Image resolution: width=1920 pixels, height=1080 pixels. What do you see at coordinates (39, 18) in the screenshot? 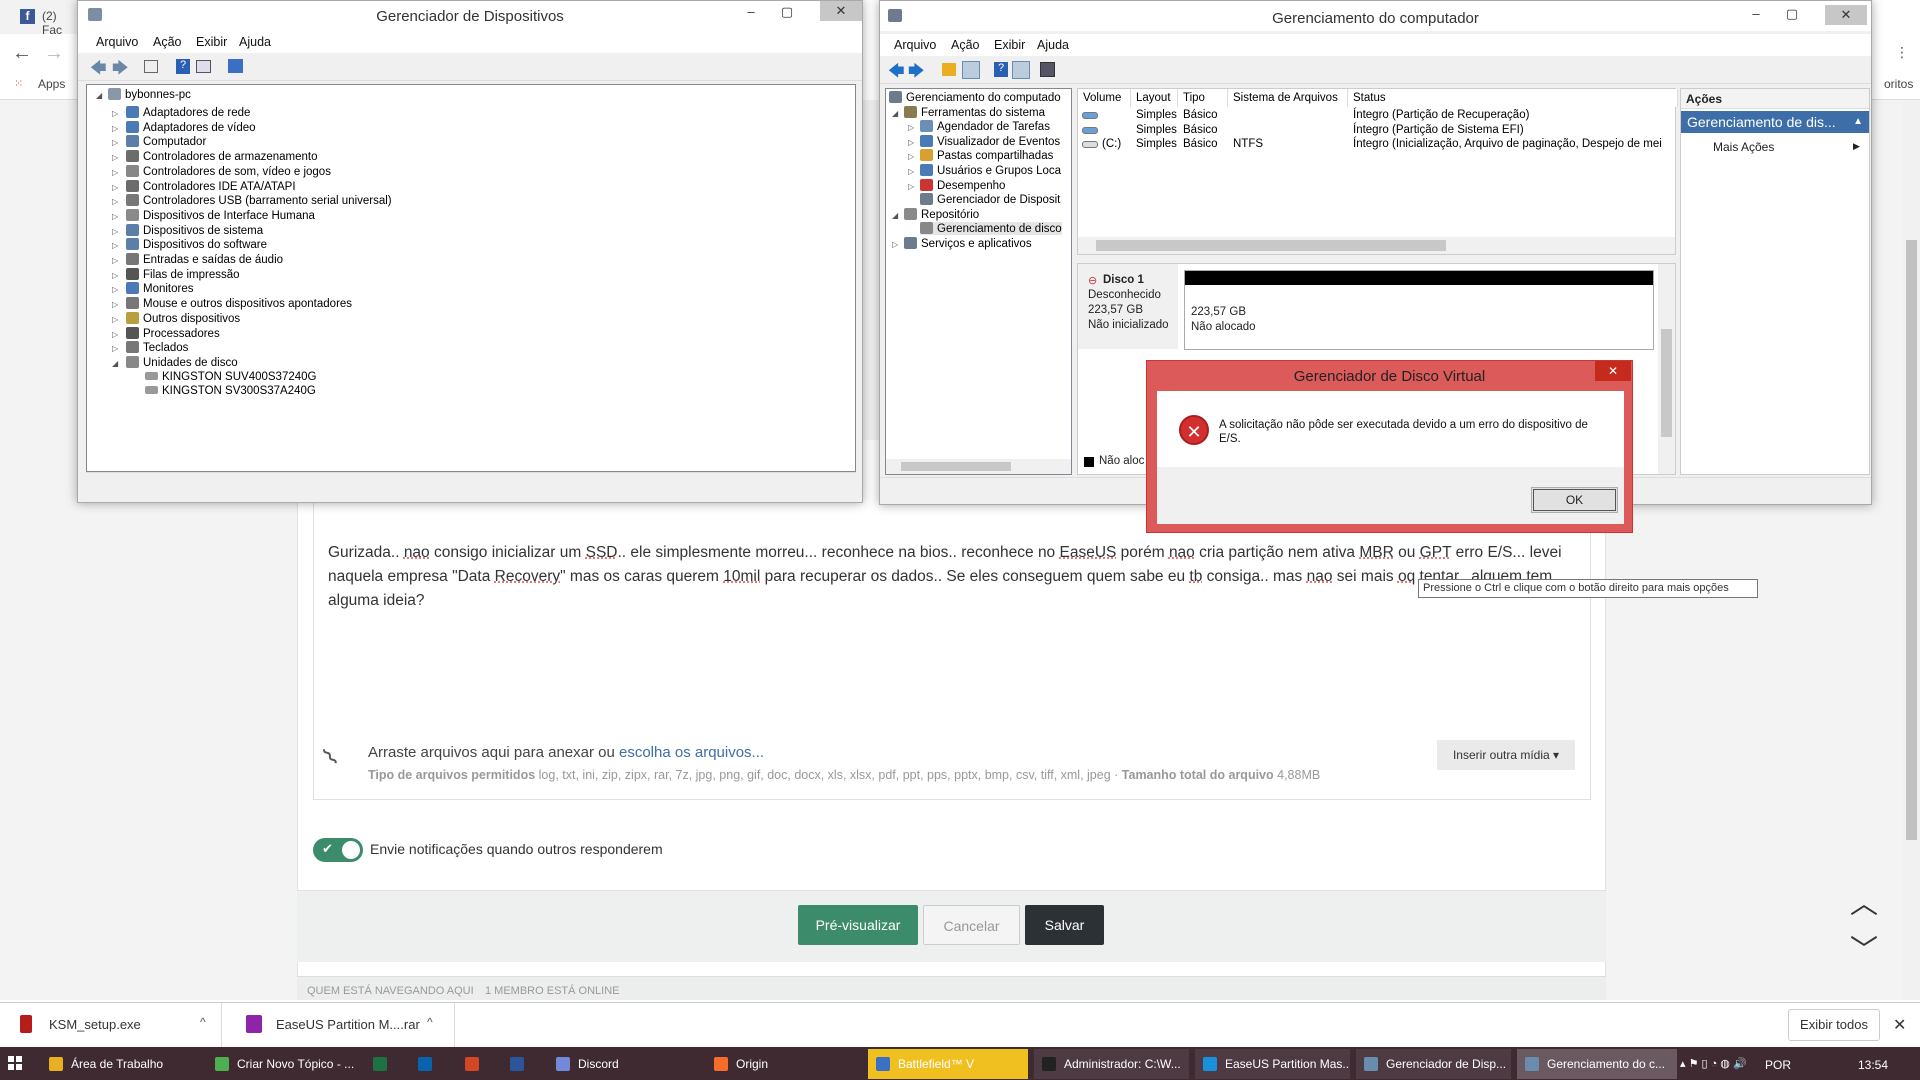
I see `browser-tab: f (2) Fac` at bounding box center [39, 18].